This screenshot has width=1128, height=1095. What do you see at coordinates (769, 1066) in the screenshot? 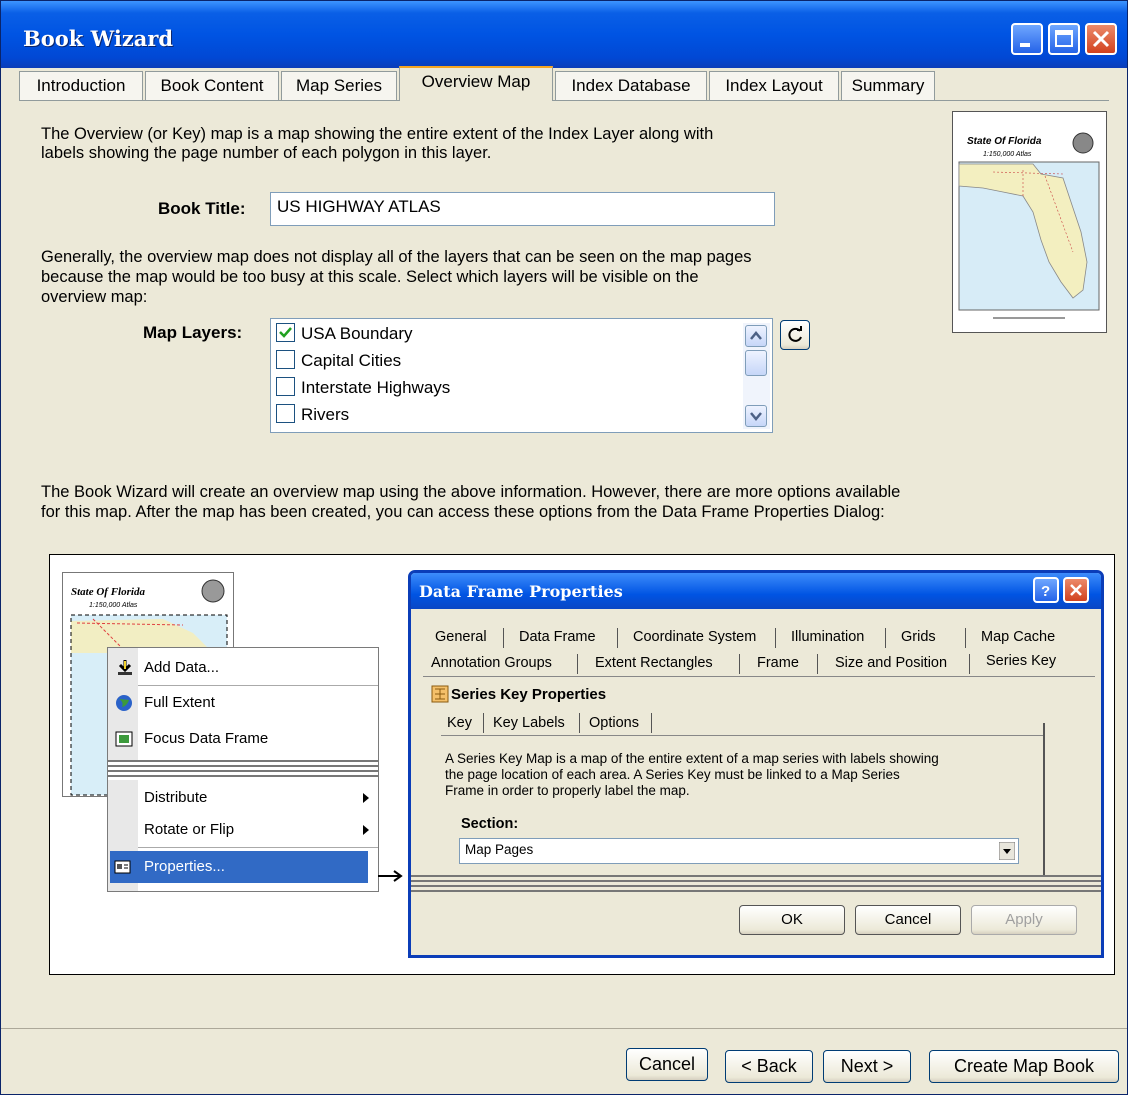
I see `back-button: < Back` at bounding box center [769, 1066].